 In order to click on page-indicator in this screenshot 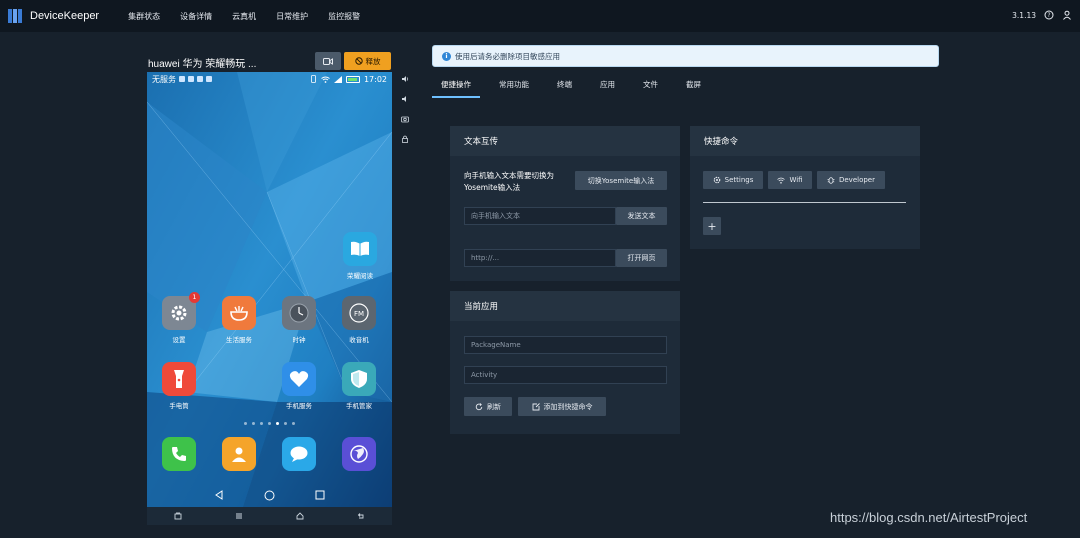, I will do `click(269, 423)`.